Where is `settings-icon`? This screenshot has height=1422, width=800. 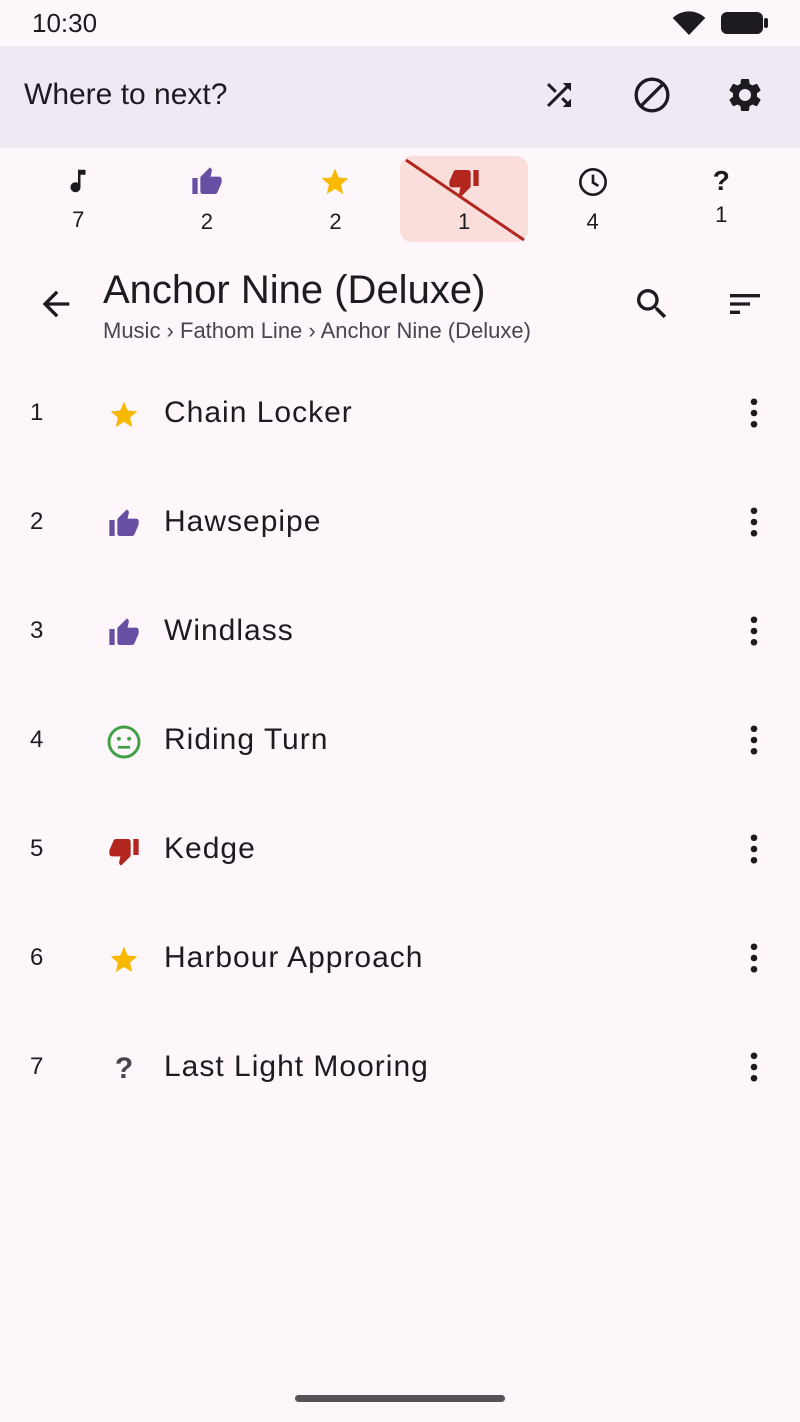
settings-icon is located at coordinates (745, 97).